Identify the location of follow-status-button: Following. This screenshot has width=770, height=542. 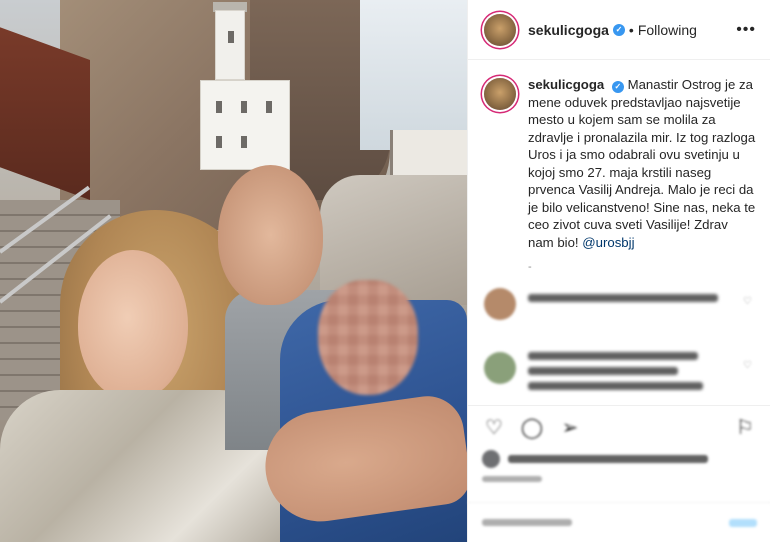
(667, 30).